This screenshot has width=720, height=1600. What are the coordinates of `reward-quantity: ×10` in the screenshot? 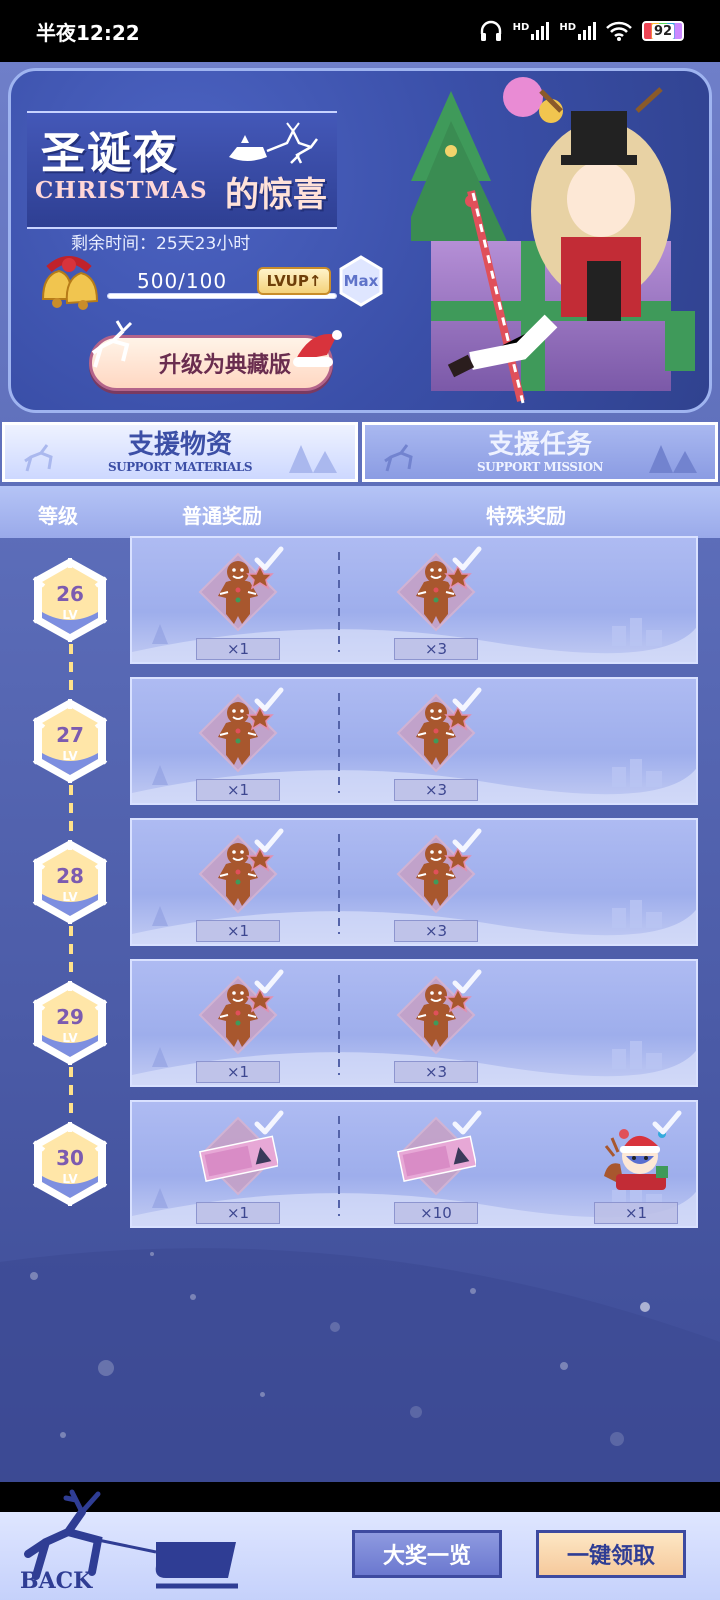 It's located at (436, 1213).